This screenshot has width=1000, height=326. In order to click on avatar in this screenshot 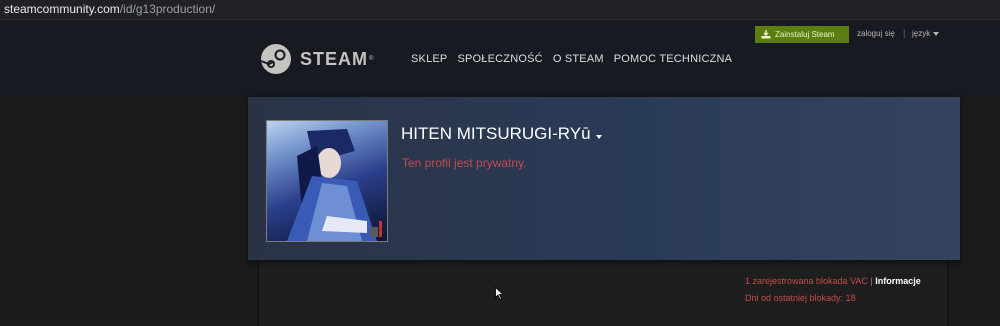, I will do `click(327, 181)`.